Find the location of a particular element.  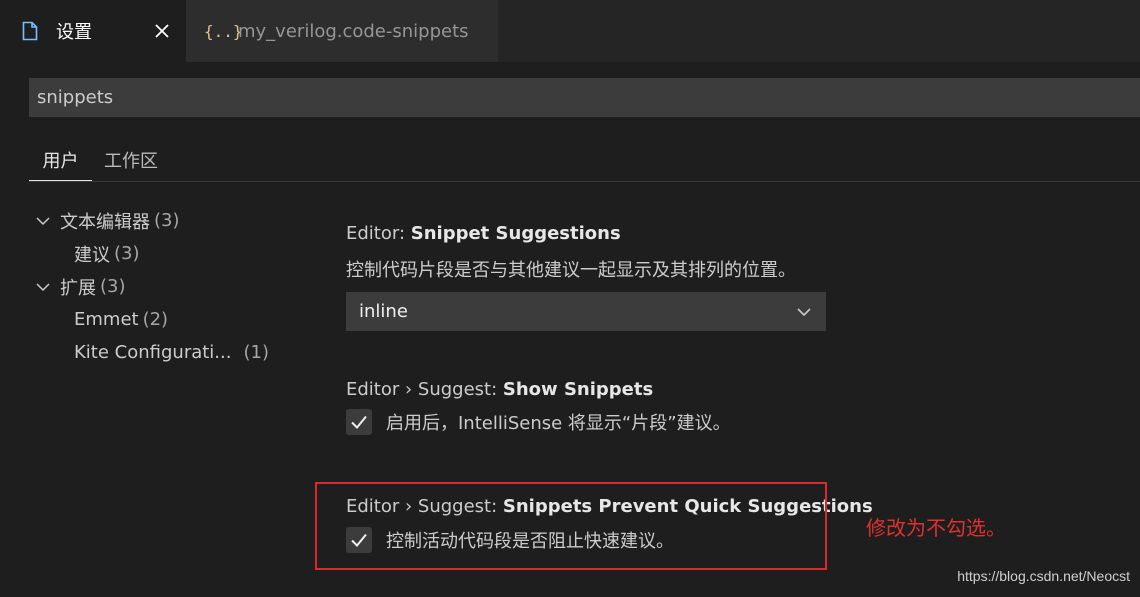

setting-category: Editor: is located at coordinates (378, 233).